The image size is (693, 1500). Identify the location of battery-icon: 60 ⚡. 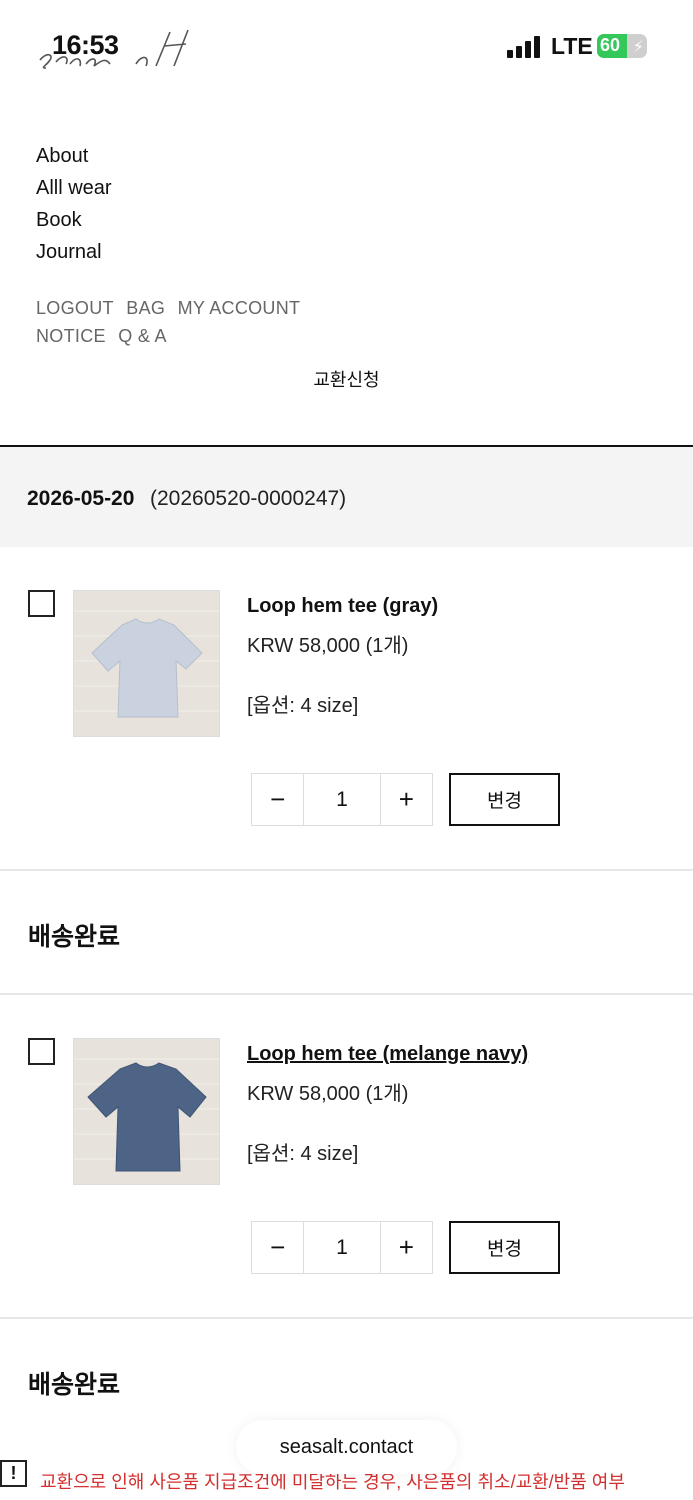
(622, 46).